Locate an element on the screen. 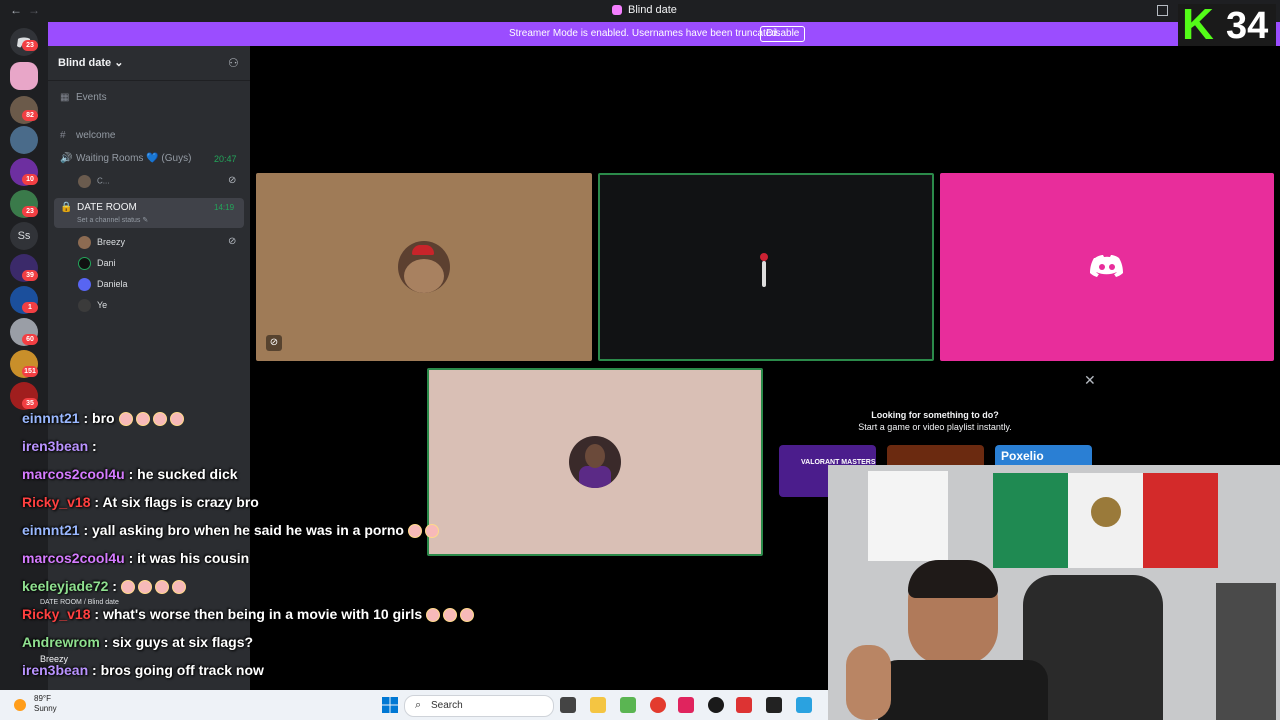 The height and width of the screenshot is (720, 1280). mention-badge: 82 is located at coordinates (30, 115).